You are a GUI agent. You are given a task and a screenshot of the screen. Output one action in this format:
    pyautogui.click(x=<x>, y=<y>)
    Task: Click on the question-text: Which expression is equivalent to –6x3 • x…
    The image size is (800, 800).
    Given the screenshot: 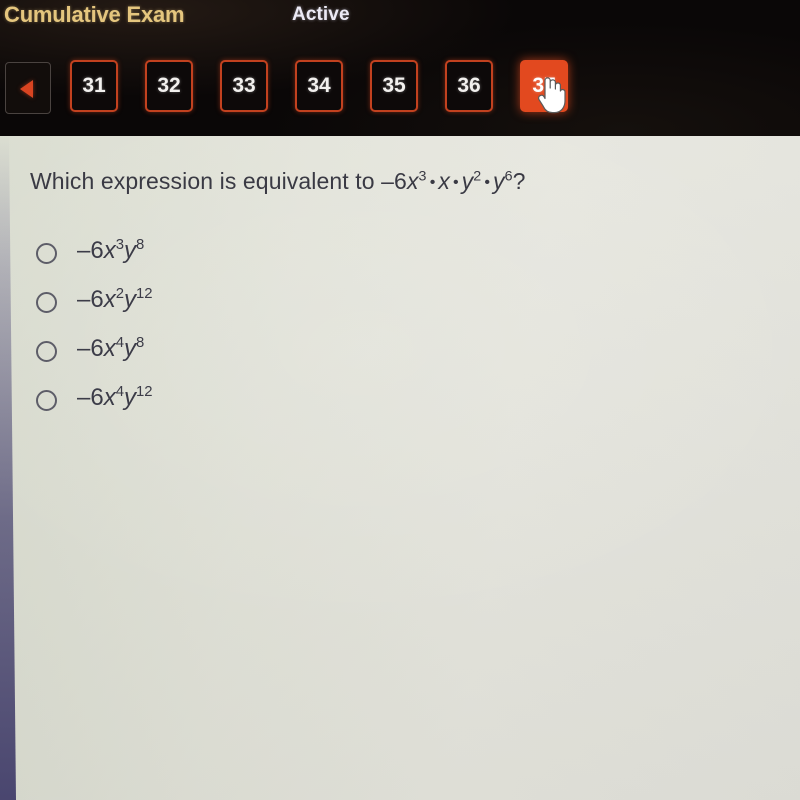 What is the action you would take?
    pyautogui.click(x=278, y=181)
    